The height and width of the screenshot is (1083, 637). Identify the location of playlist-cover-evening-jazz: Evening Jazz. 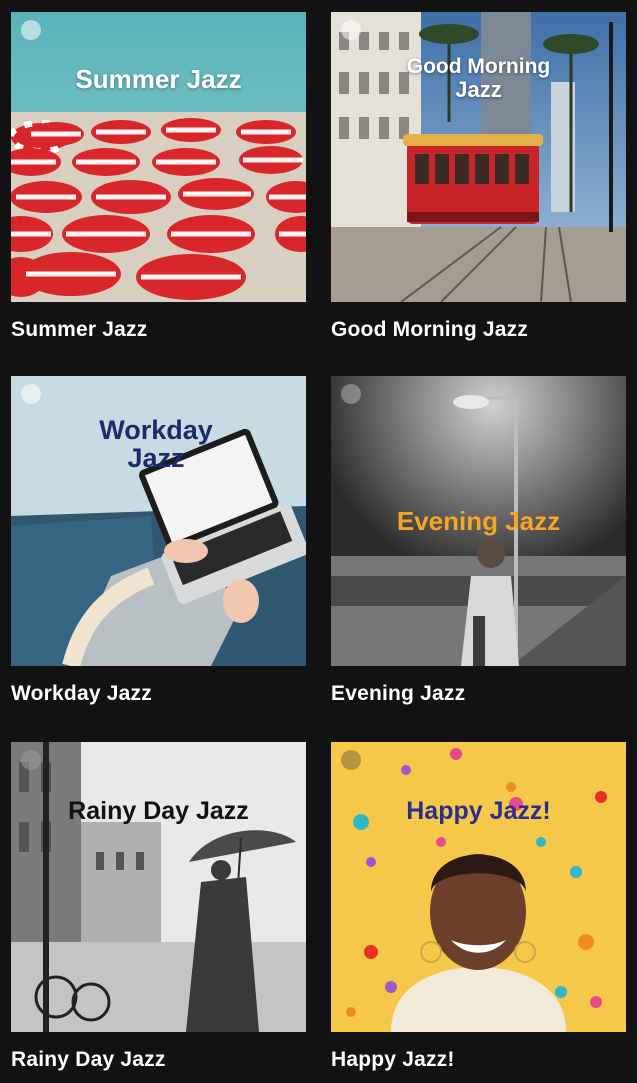
(478, 521).